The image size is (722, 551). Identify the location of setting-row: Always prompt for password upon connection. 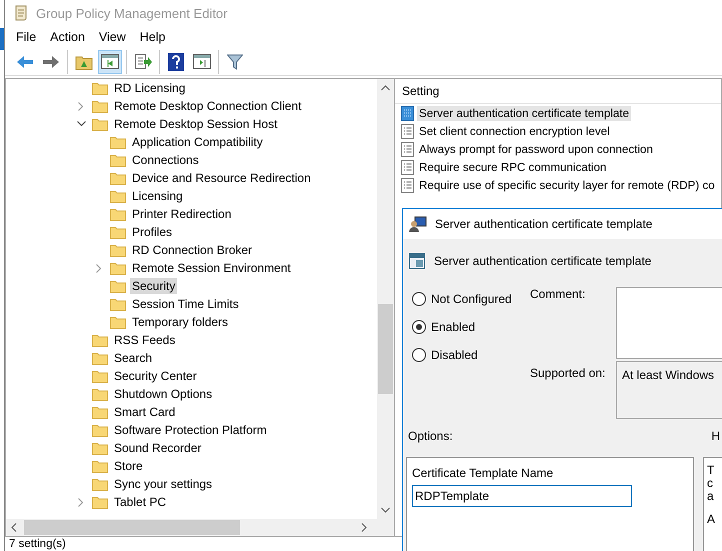
(536, 149).